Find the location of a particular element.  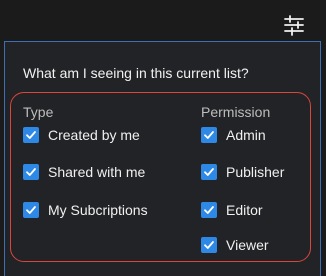

option-editor: Editor is located at coordinates (232, 210).